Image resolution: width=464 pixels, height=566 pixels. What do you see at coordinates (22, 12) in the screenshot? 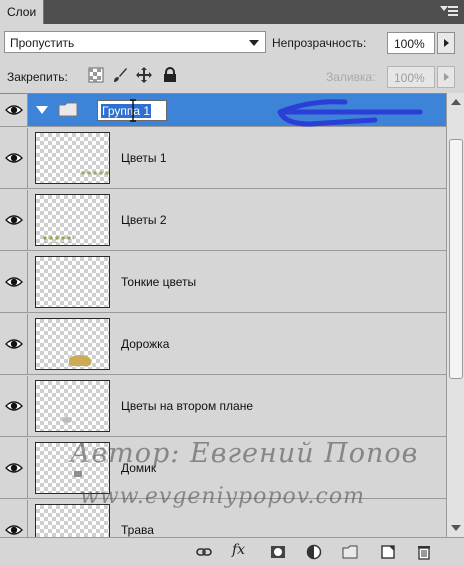
I see `tab-layers: Слои` at bounding box center [22, 12].